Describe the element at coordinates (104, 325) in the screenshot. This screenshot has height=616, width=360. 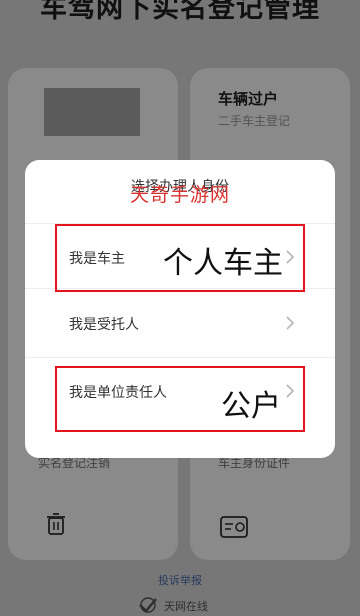
I see `option-label: 我是受托人` at that location.